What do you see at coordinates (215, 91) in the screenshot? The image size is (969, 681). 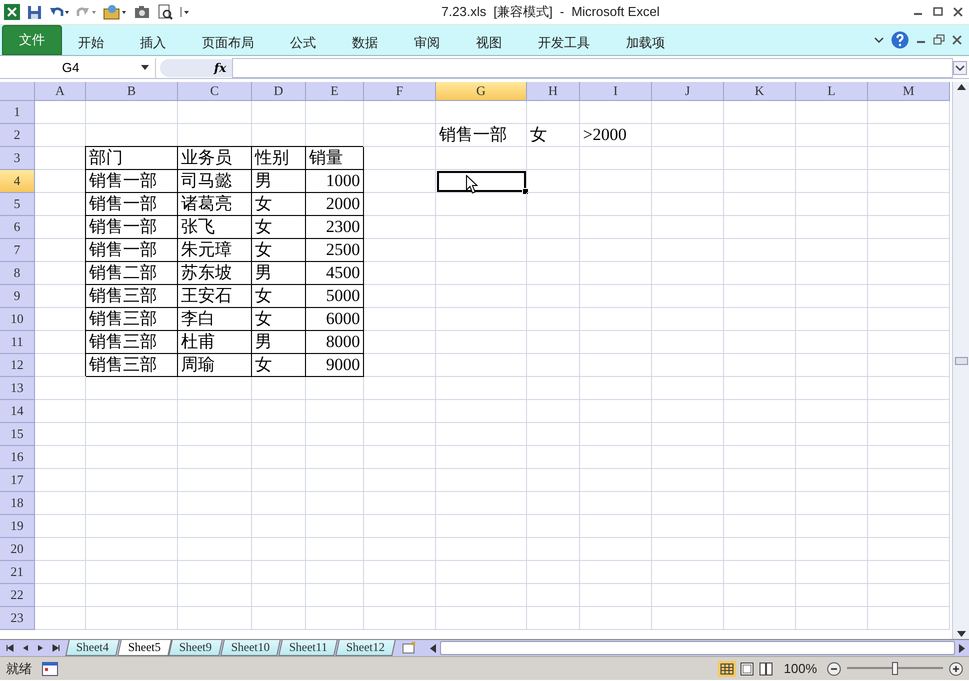 I see `column-header: C` at bounding box center [215, 91].